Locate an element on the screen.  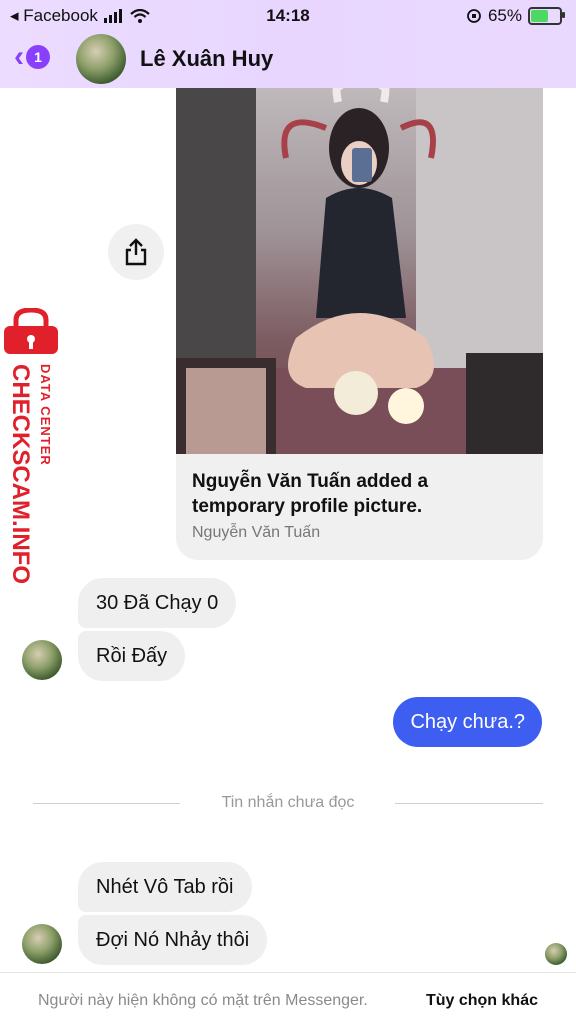
contact-name: Lê Xuân Huy is located at coordinates (206, 59).